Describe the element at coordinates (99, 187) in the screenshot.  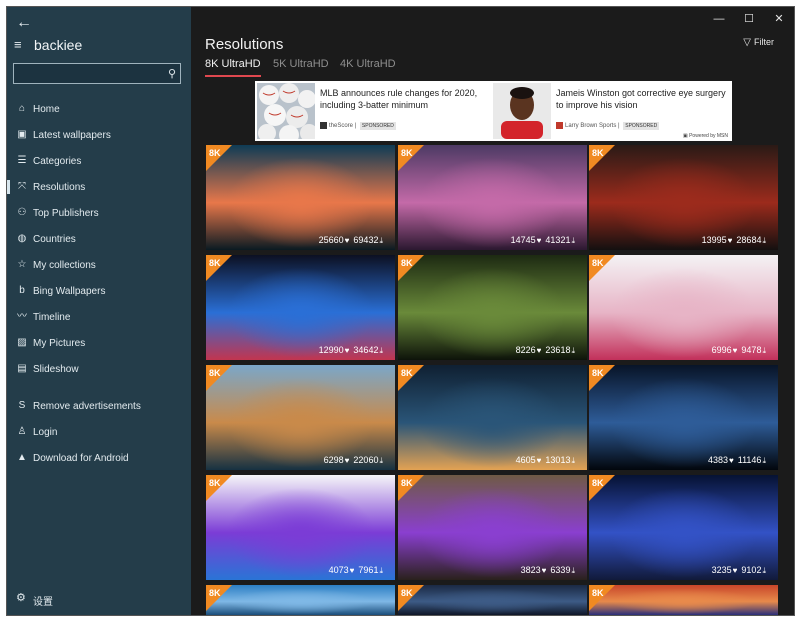
I see `sidebar-item-resolutions: ⤧ Resolutions` at that location.